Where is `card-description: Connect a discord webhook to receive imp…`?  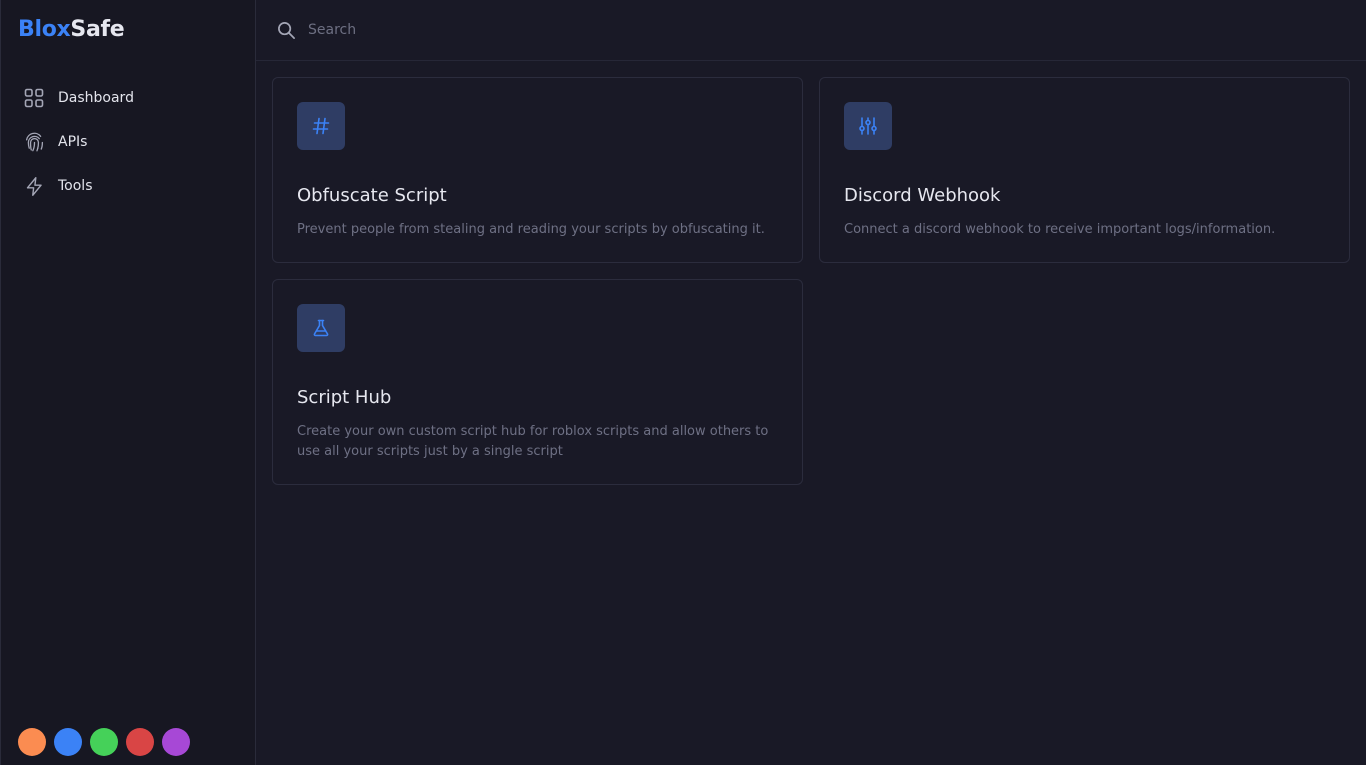
card-description: Connect a discord webhook to receive imp… is located at coordinates (1060, 229).